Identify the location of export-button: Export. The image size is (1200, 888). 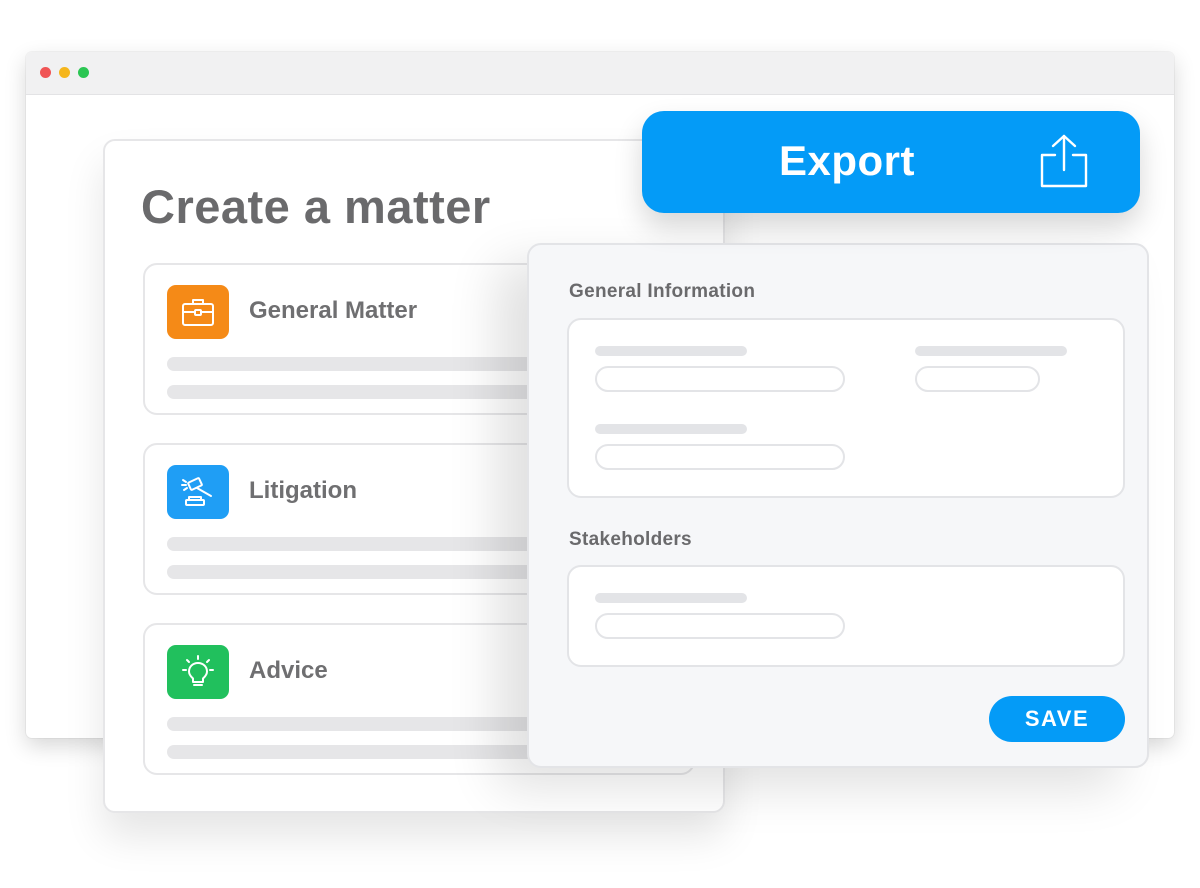
(891, 162).